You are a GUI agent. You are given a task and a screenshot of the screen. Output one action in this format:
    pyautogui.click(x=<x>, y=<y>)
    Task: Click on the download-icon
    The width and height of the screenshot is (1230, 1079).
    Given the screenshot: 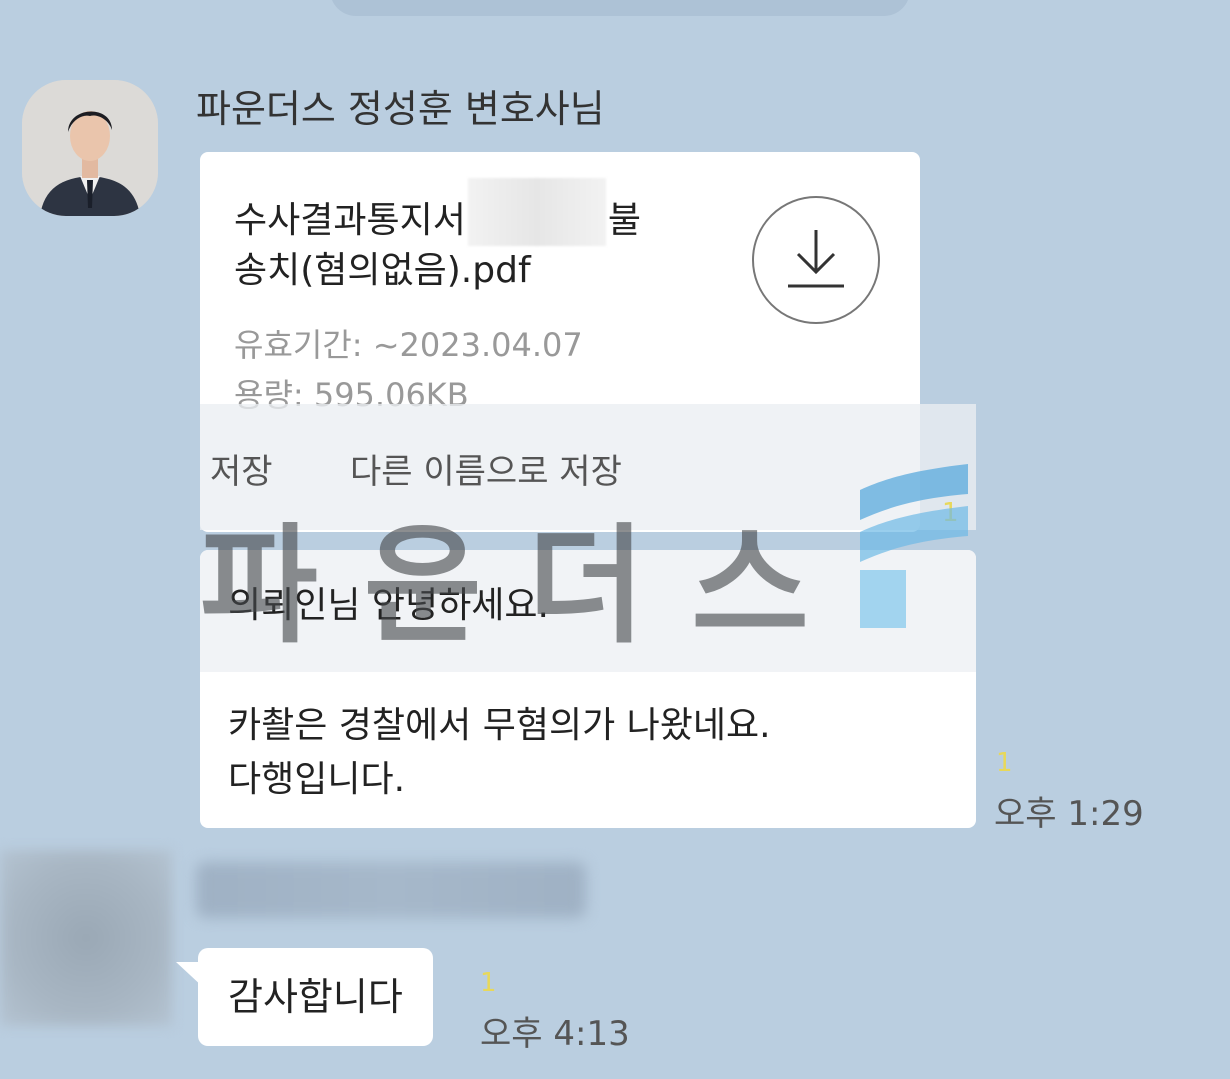 What is the action you would take?
    pyautogui.click(x=816, y=259)
    